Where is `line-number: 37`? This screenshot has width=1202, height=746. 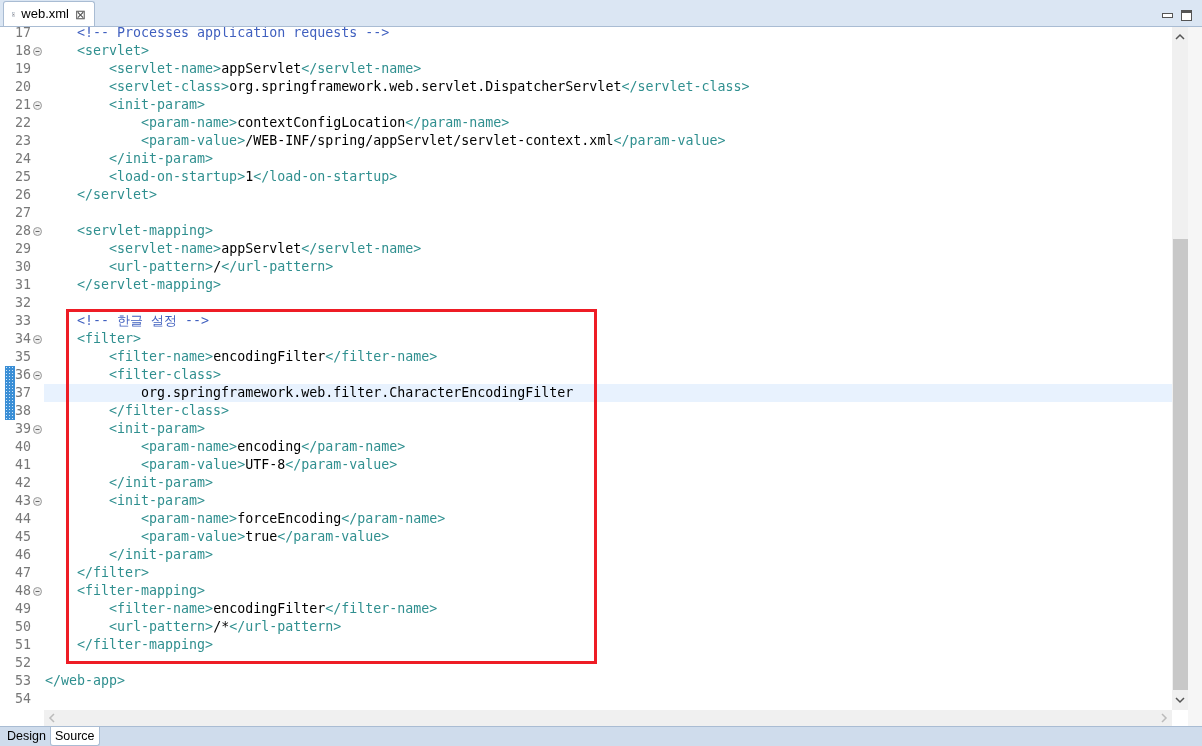
line-number: 37 is located at coordinates (23, 393).